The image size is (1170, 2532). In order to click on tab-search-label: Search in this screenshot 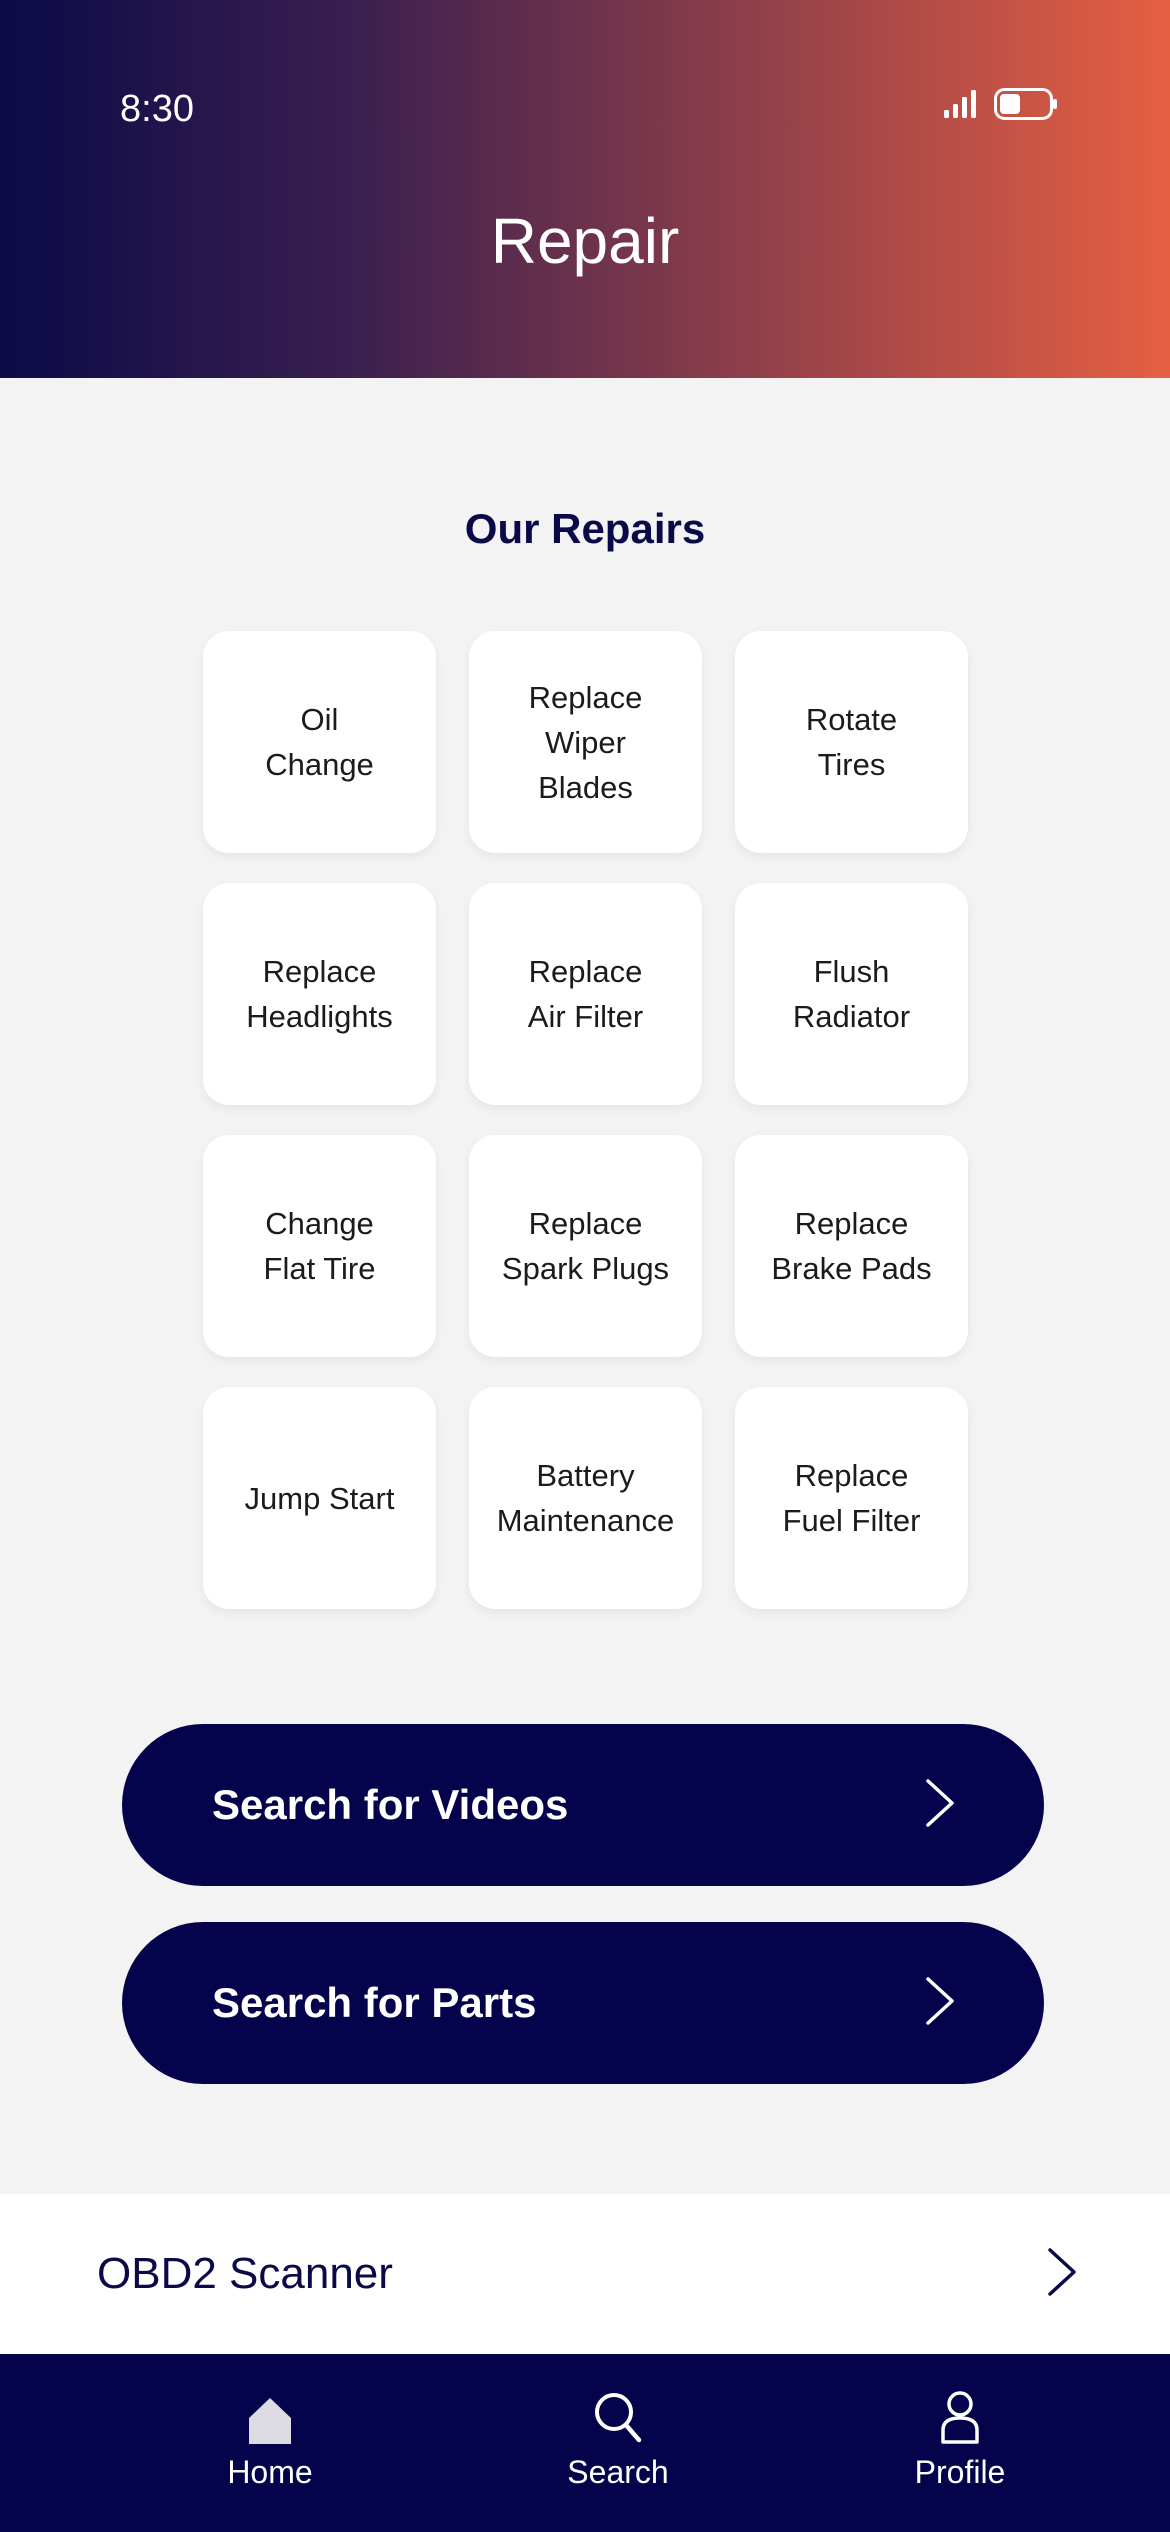, I will do `click(618, 2472)`.